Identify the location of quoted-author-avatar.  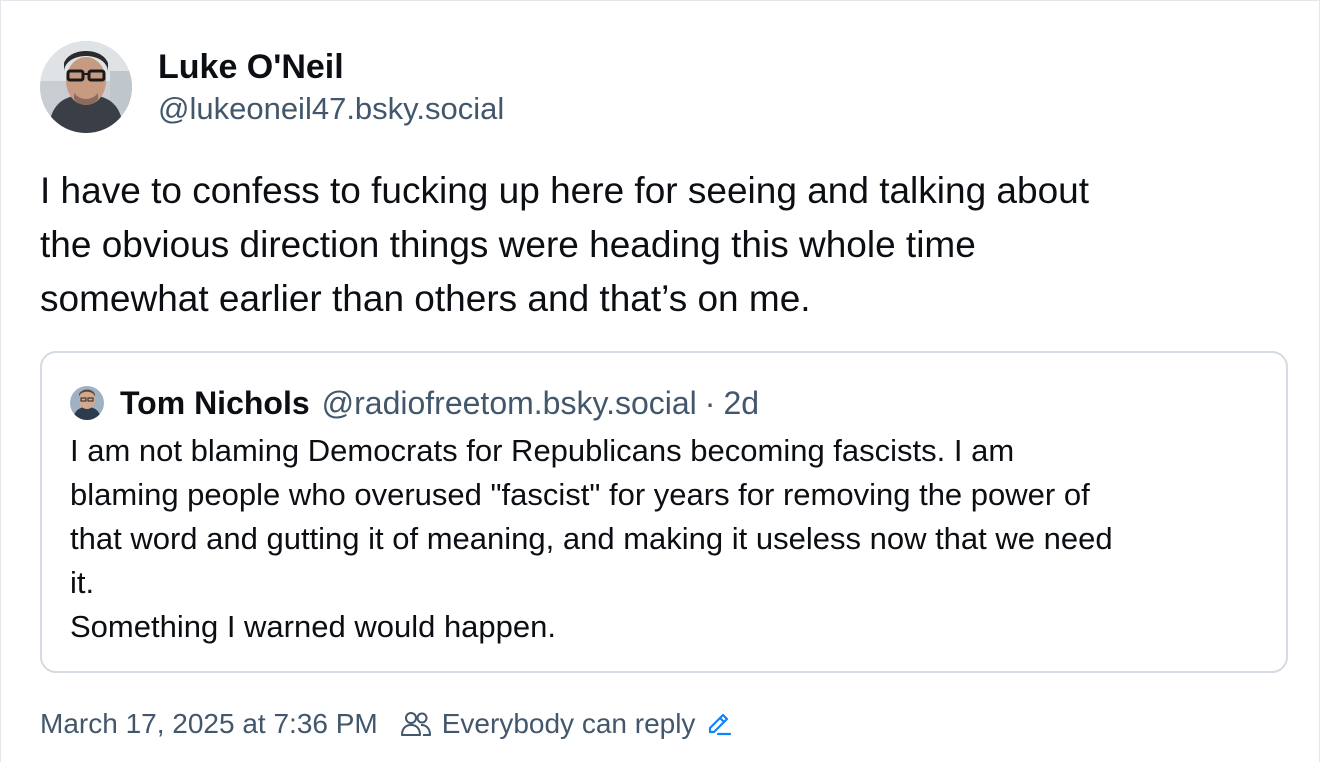
(87, 403).